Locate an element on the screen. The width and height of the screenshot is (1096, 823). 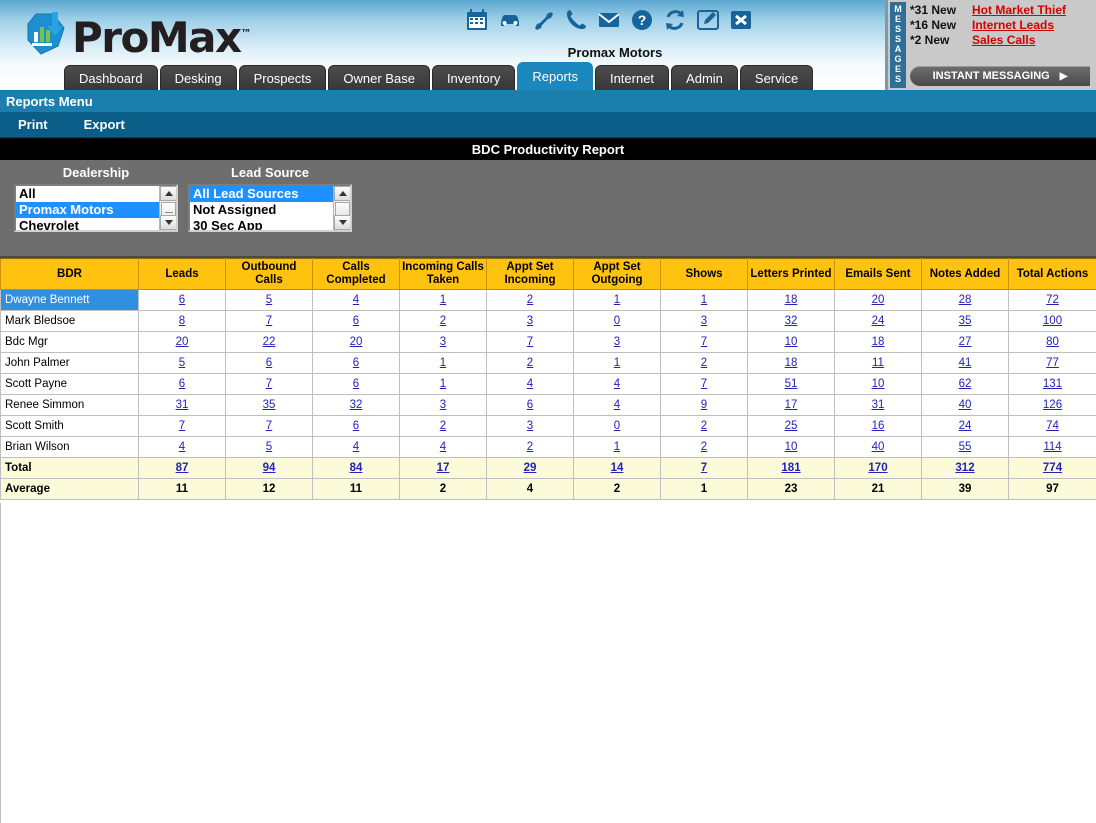
print-button: Print is located at coordinates (33, 124).